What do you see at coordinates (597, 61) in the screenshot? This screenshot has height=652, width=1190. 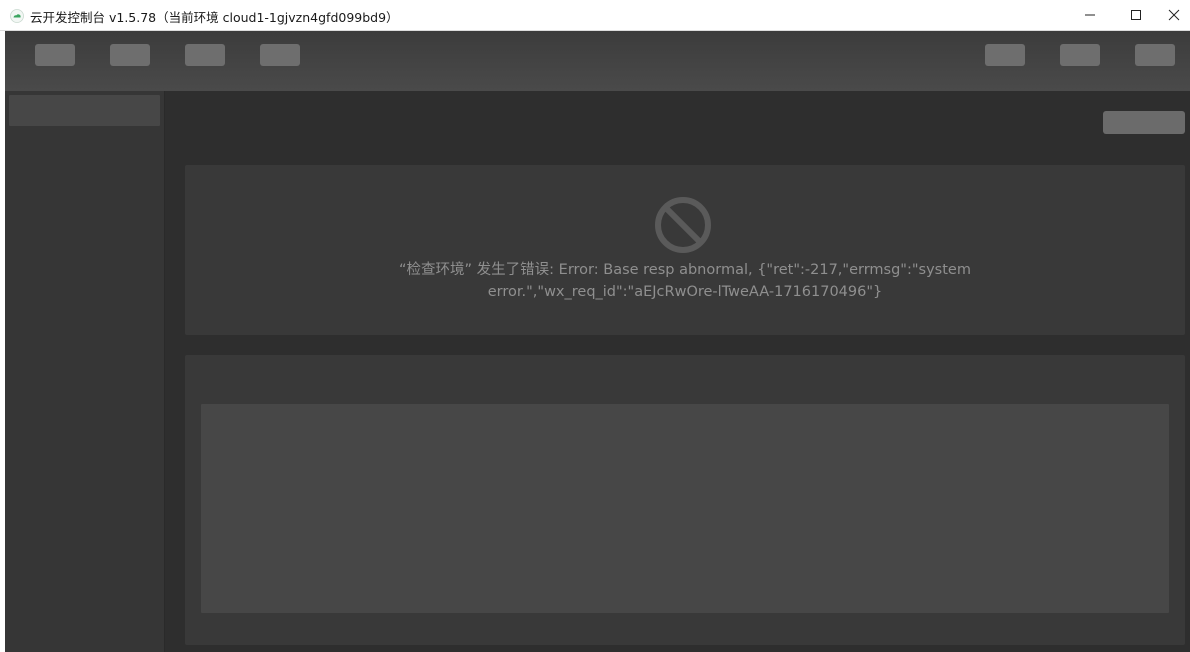 I see `toolbar` at bounding box center [597, 61].